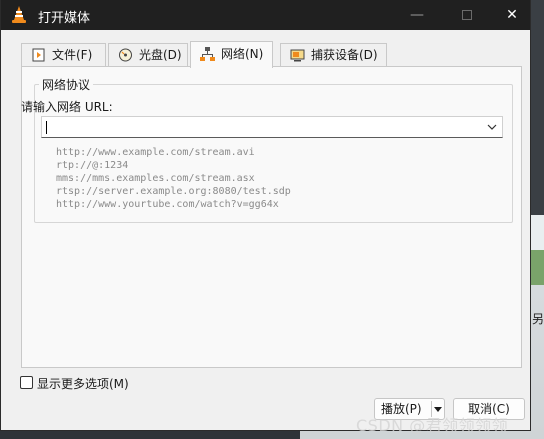 Image resolution: width=544 pixels, height=439 pixels. I want to click on watermark: CSDN @君领领领领, so click(432, 425).